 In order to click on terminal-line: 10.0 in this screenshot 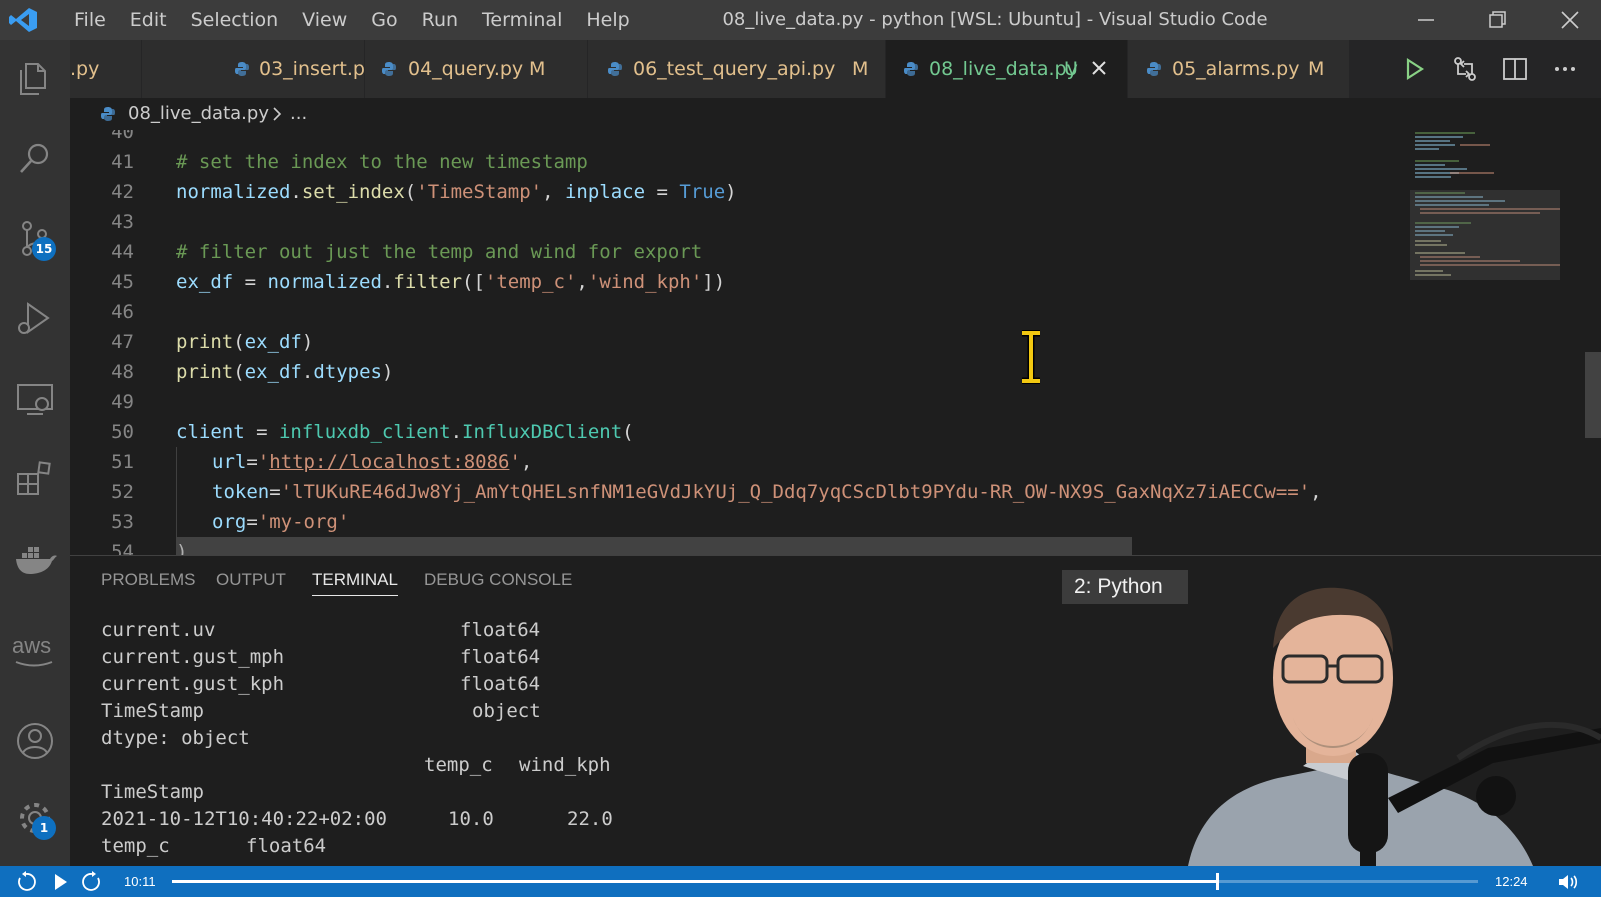, I will do `click(471, 819)`.